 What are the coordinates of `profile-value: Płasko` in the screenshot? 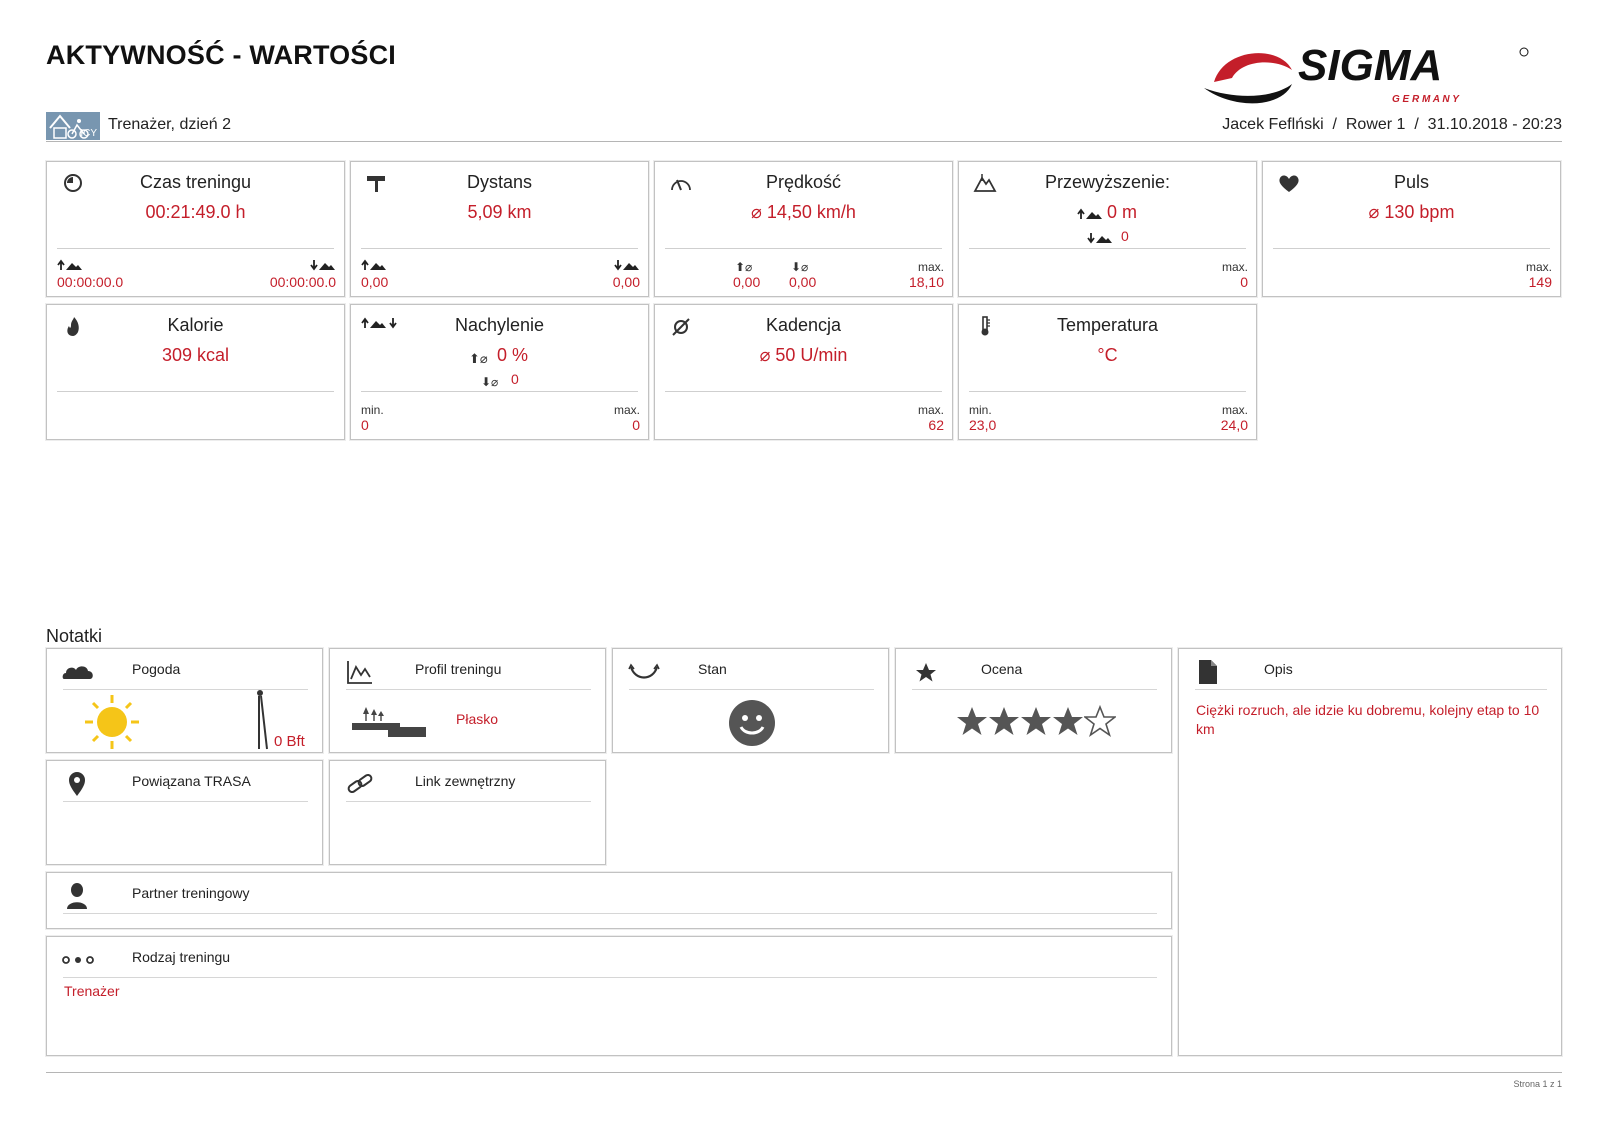 It's located at (477, 719).